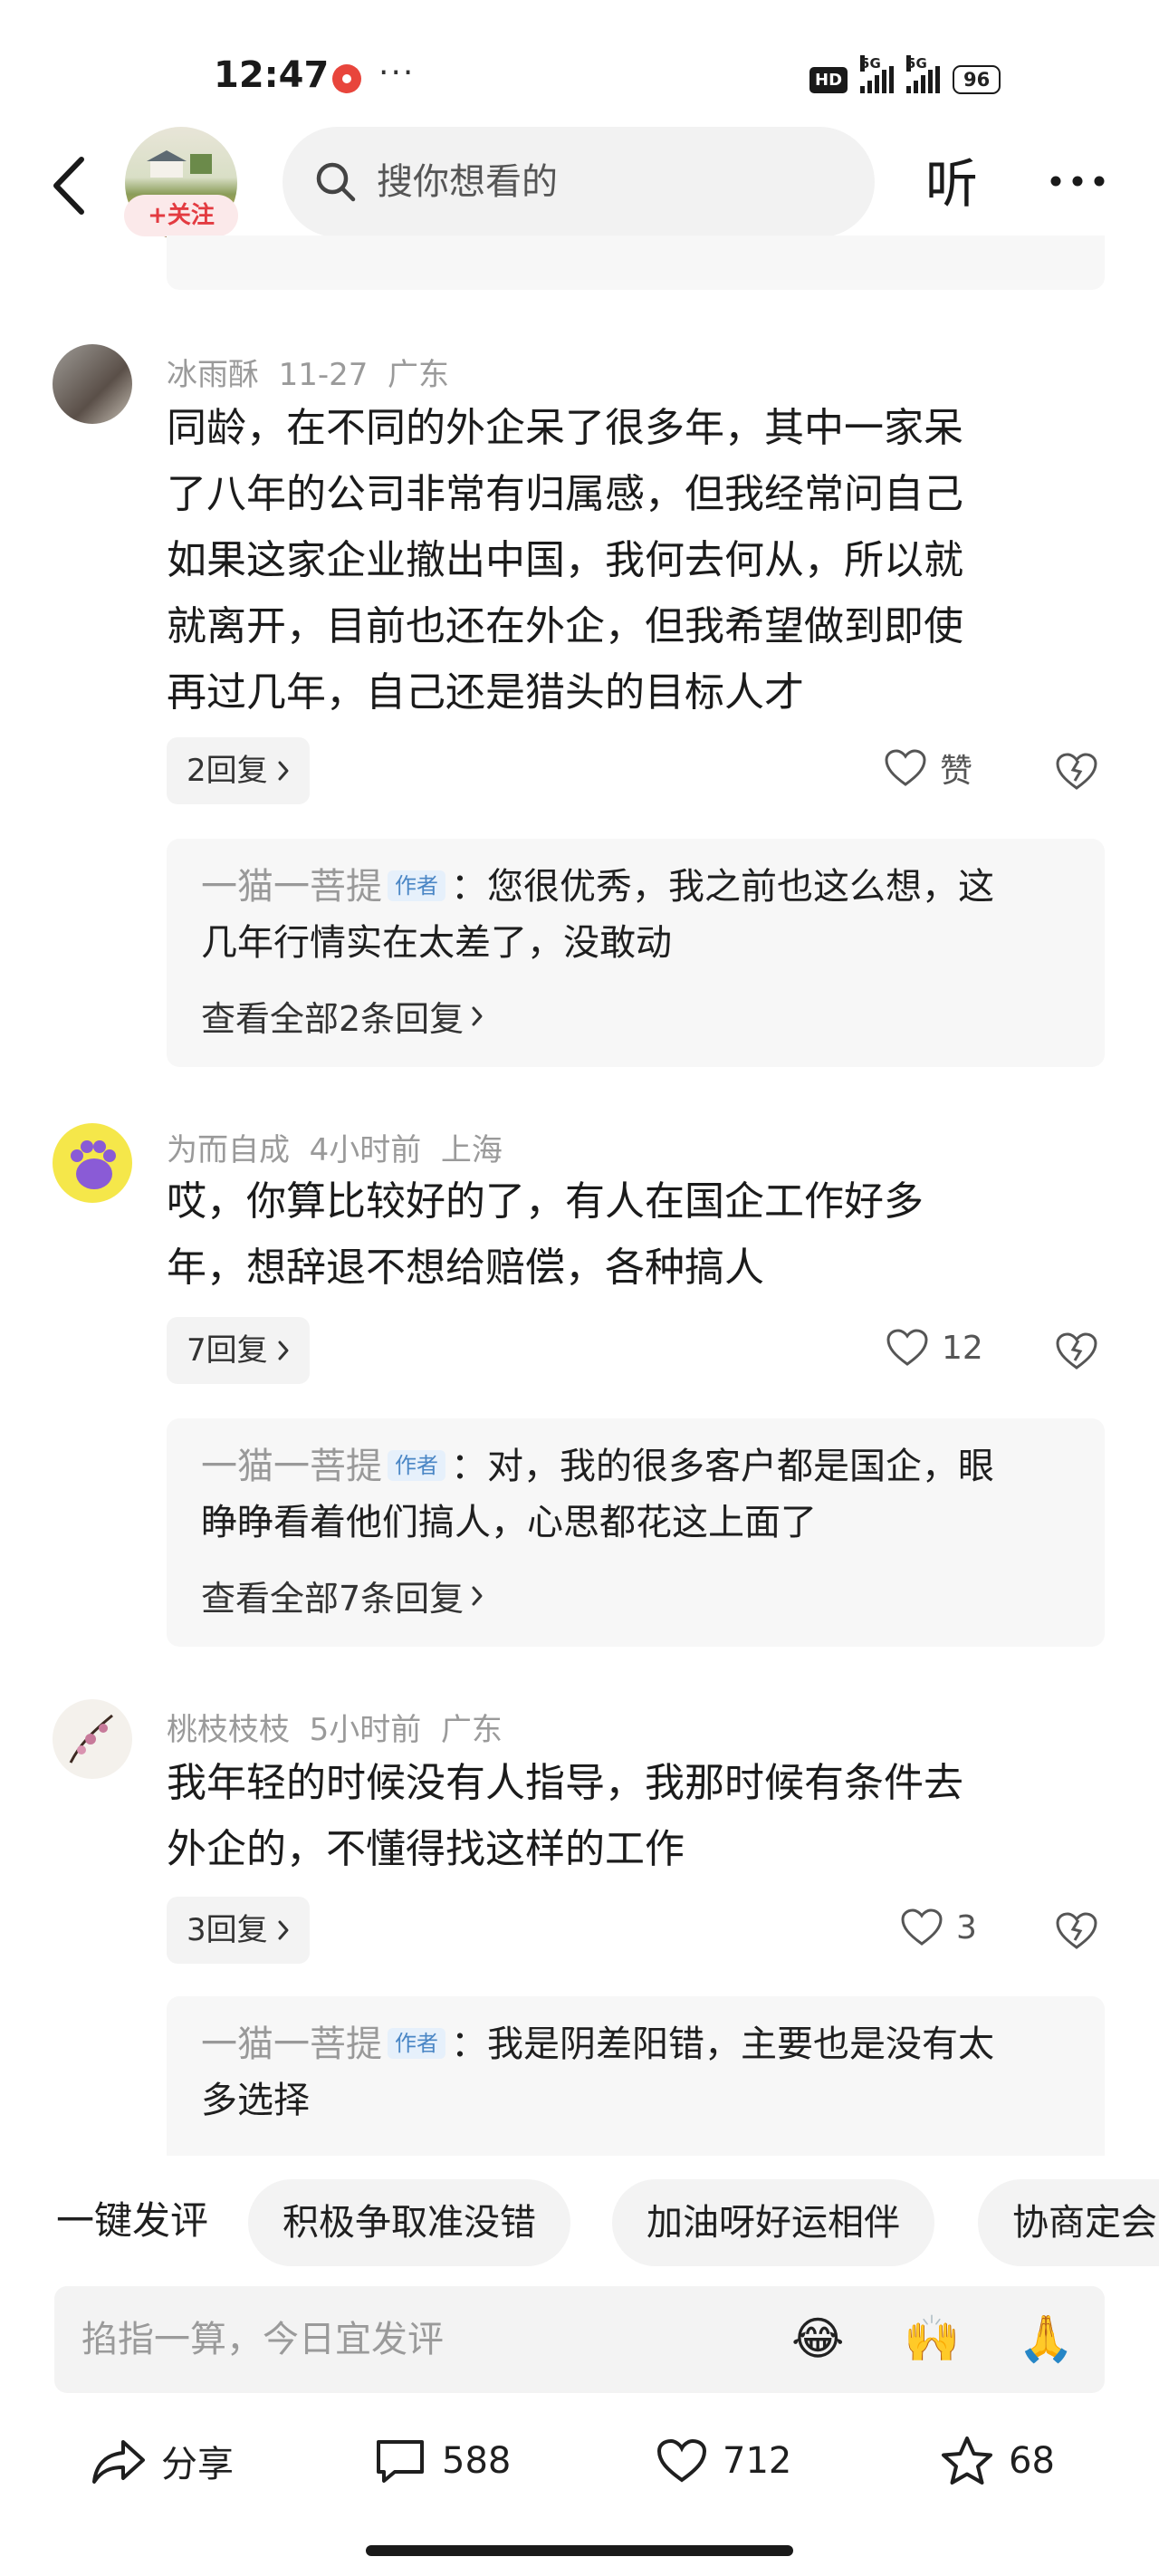 Image resolution: width=1159 pixels, height=2576 pixels. Describe the element at coordinates (757, 2461) in the screenshot. I see `like-post-count: 712` at that location.